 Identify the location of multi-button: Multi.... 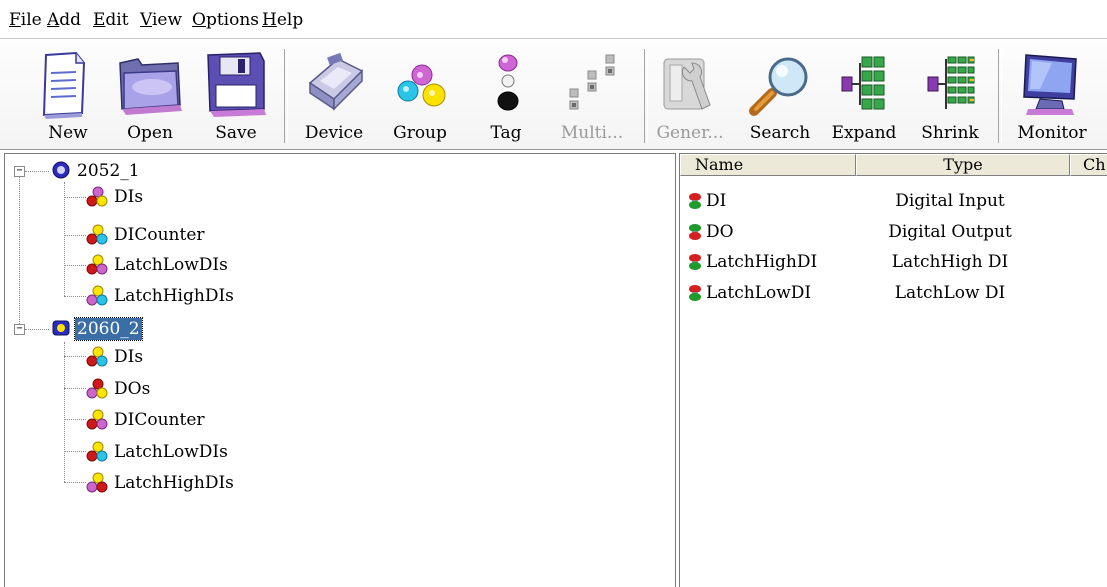
(592, 96).